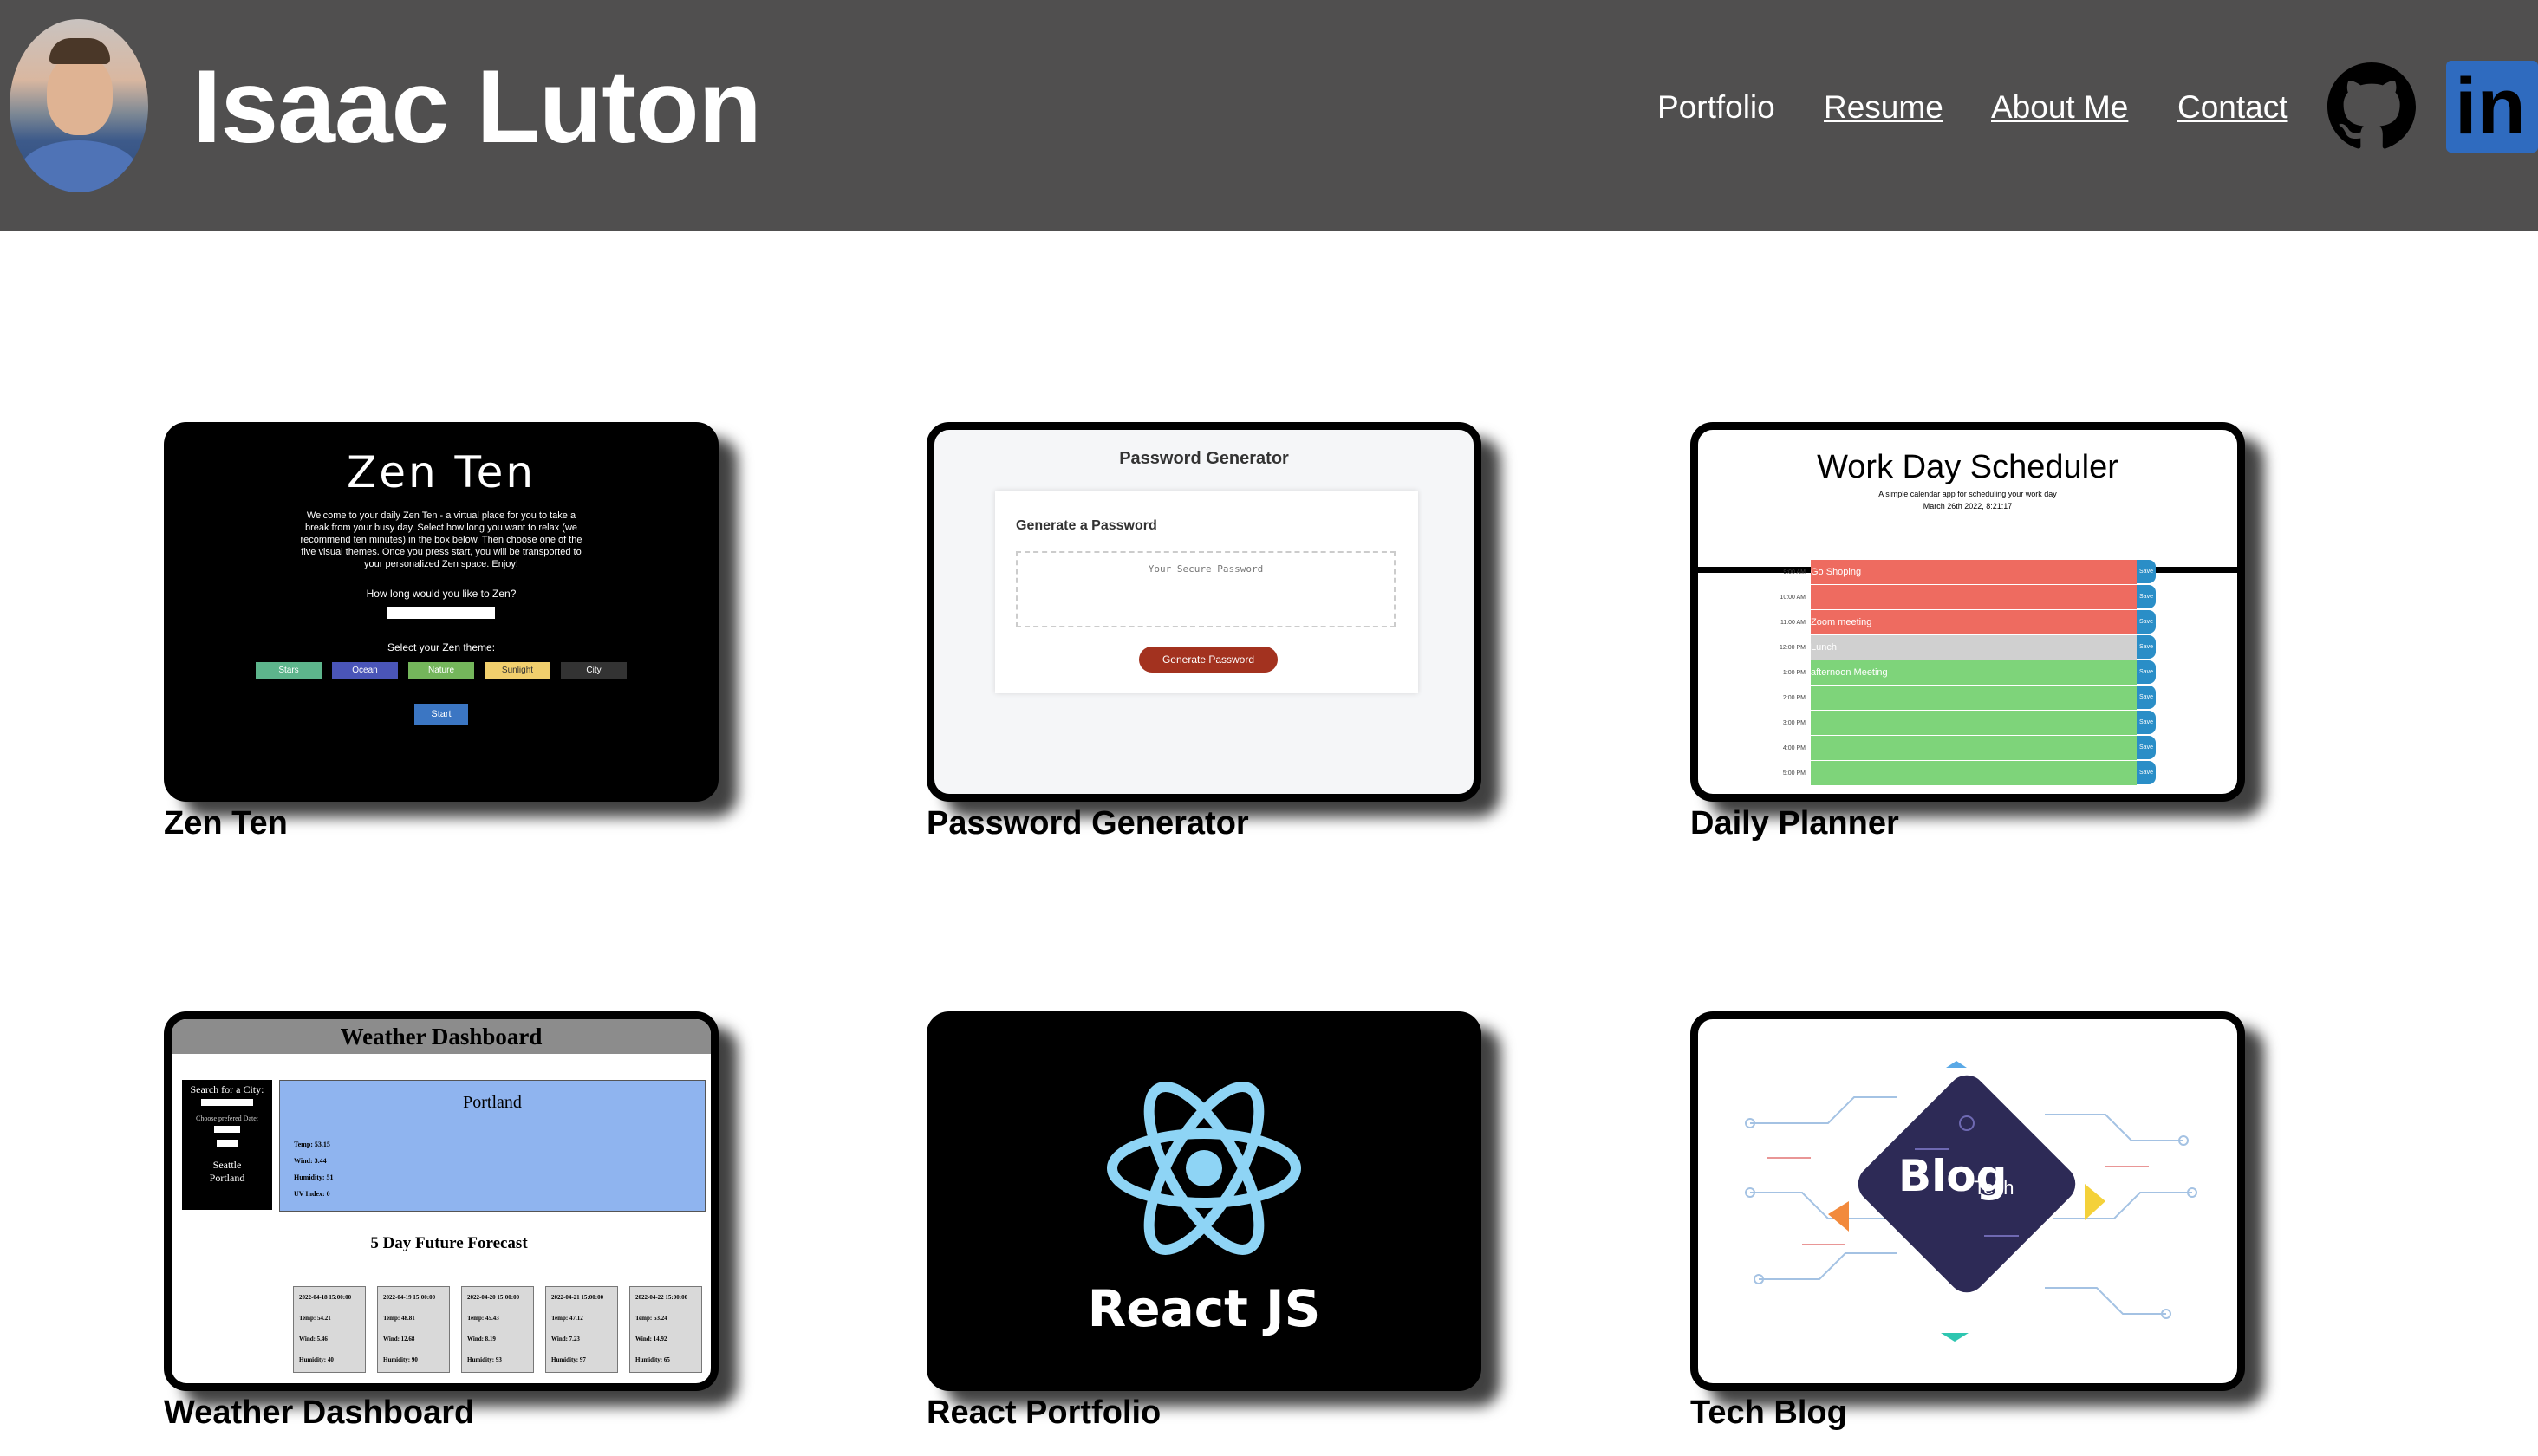 The width and height of the screenshot is (2538, 1456). What do you see at coordinates (2059, 107) in the screenshot?
I see `nav-about-me: About Me` at bounding box center [2059, 107].